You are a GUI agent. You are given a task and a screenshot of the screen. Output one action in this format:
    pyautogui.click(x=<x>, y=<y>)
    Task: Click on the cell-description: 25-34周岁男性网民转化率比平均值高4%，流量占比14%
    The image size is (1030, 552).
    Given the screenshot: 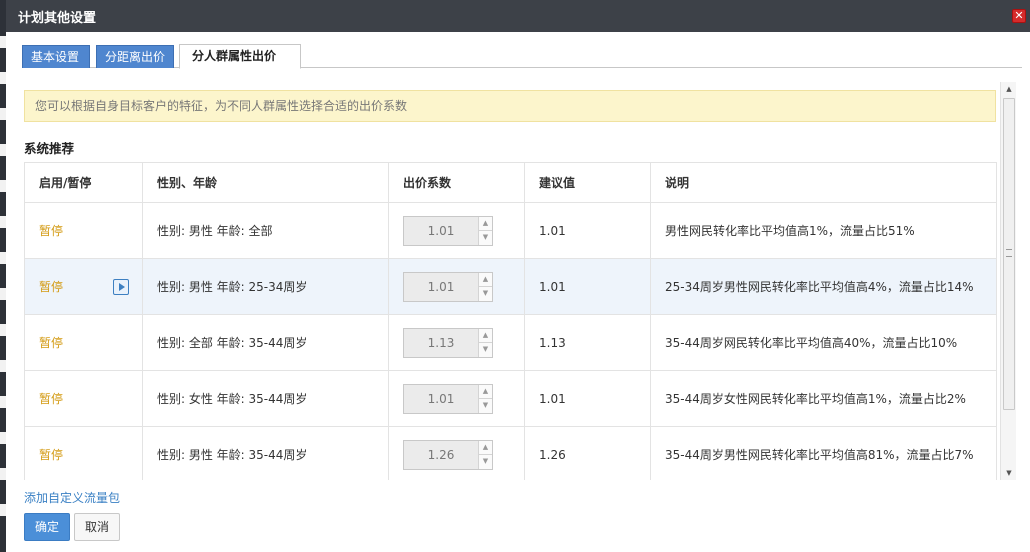 What is the action you would take?
    pyautogui.click(x=823, y=286)
    